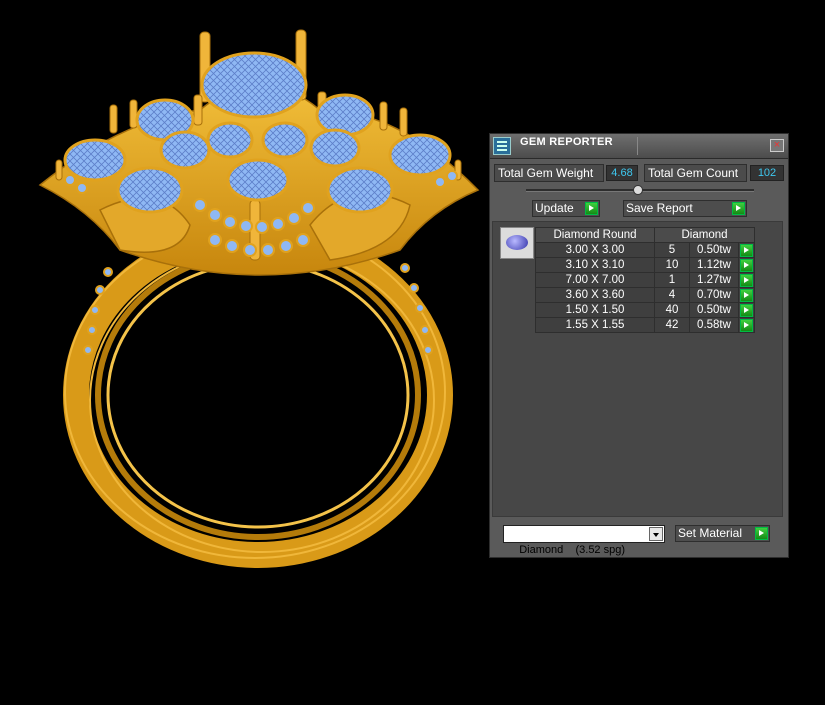 This screenshot has height=705, width=825. What do you see at coordinates (672, 250) in the screenshot?
I see `gem-count-cell: 5` at bounding box center [672, 250].